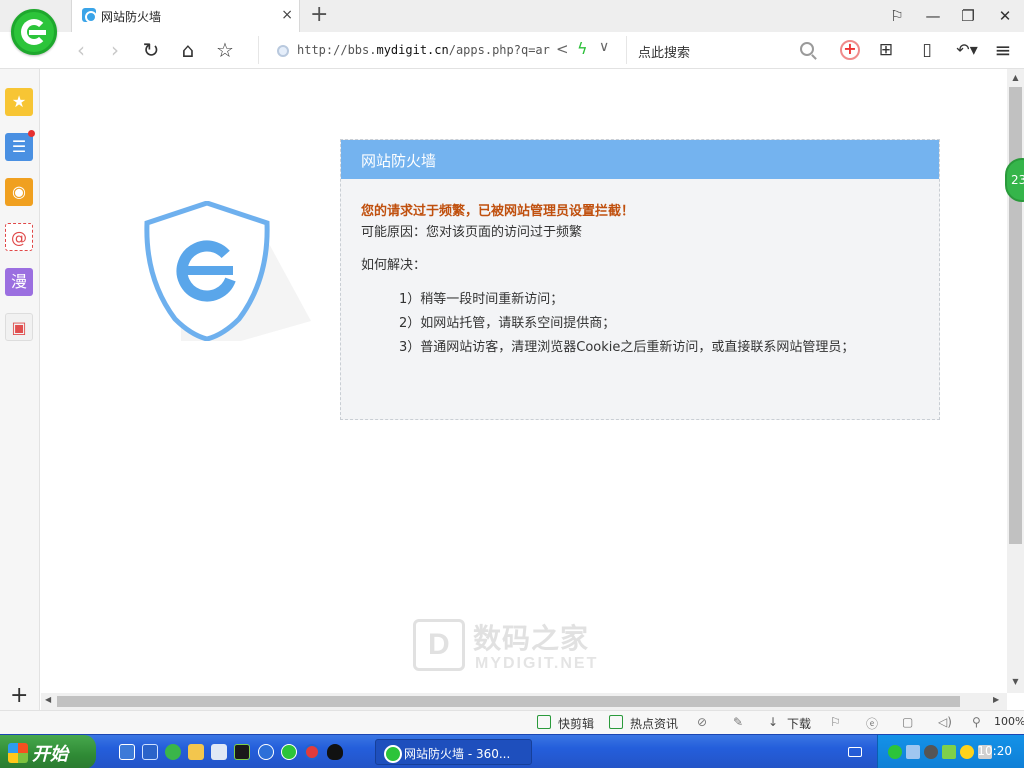 Image resolution: width=1024 pixels, height=768 pixels. I want to click on tray-network-icon, so click(913, 752).